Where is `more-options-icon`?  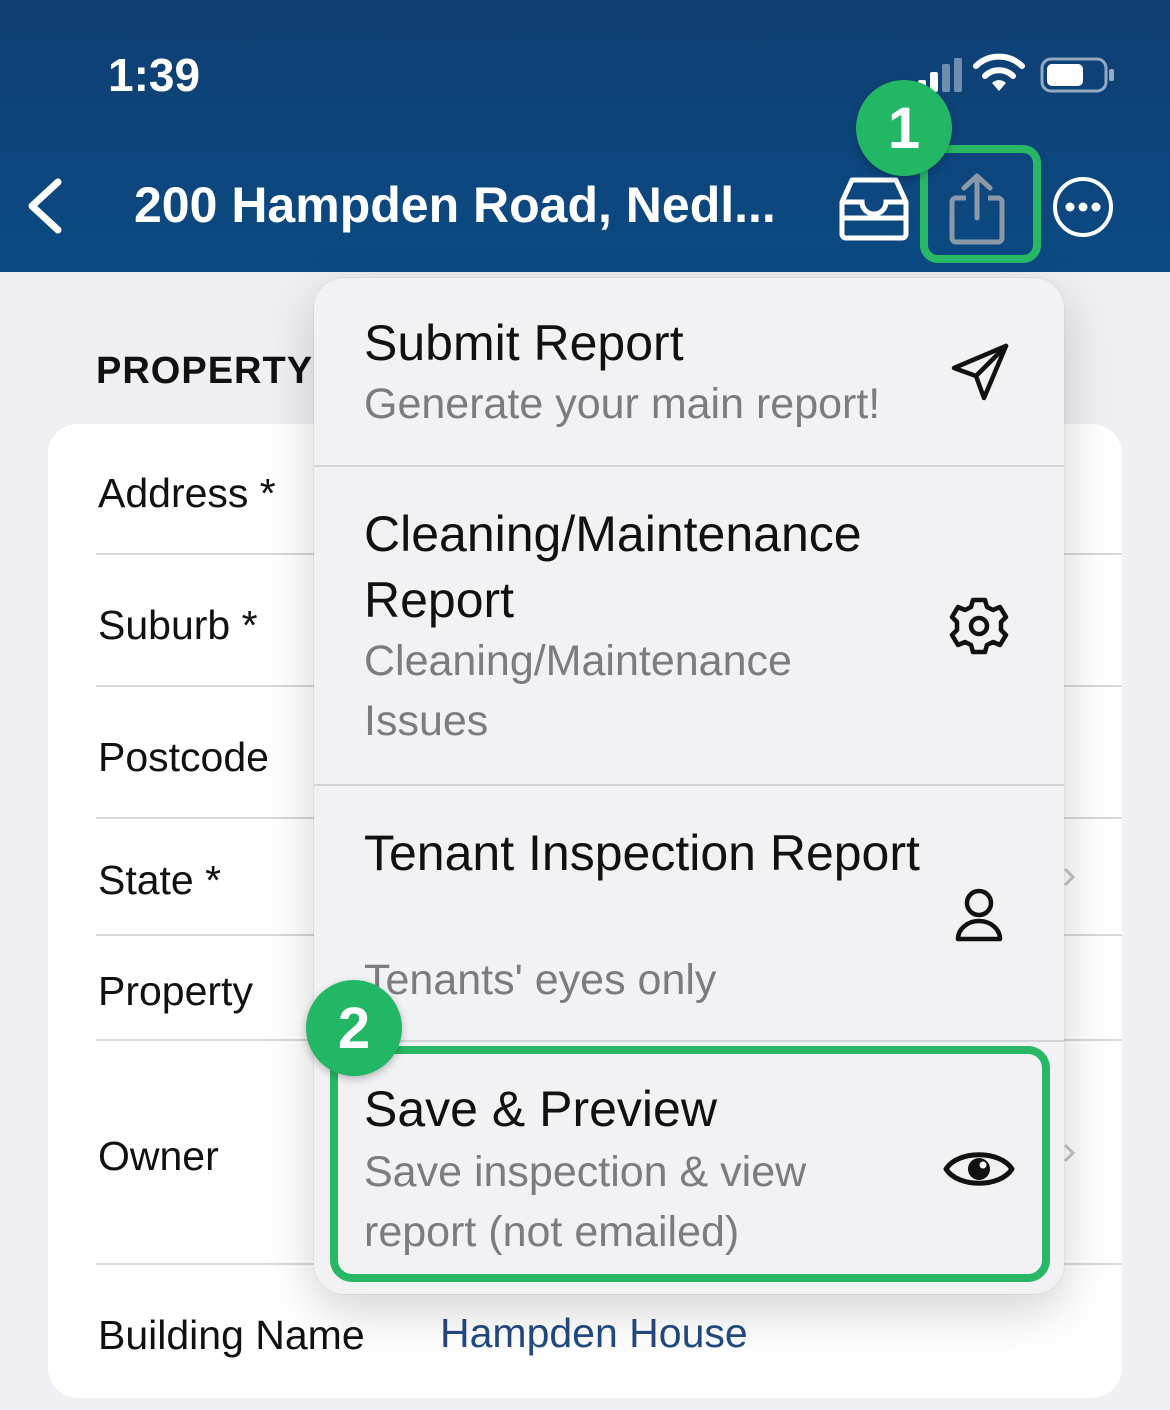
more-options-icon is located at coordinates (1083, 207).